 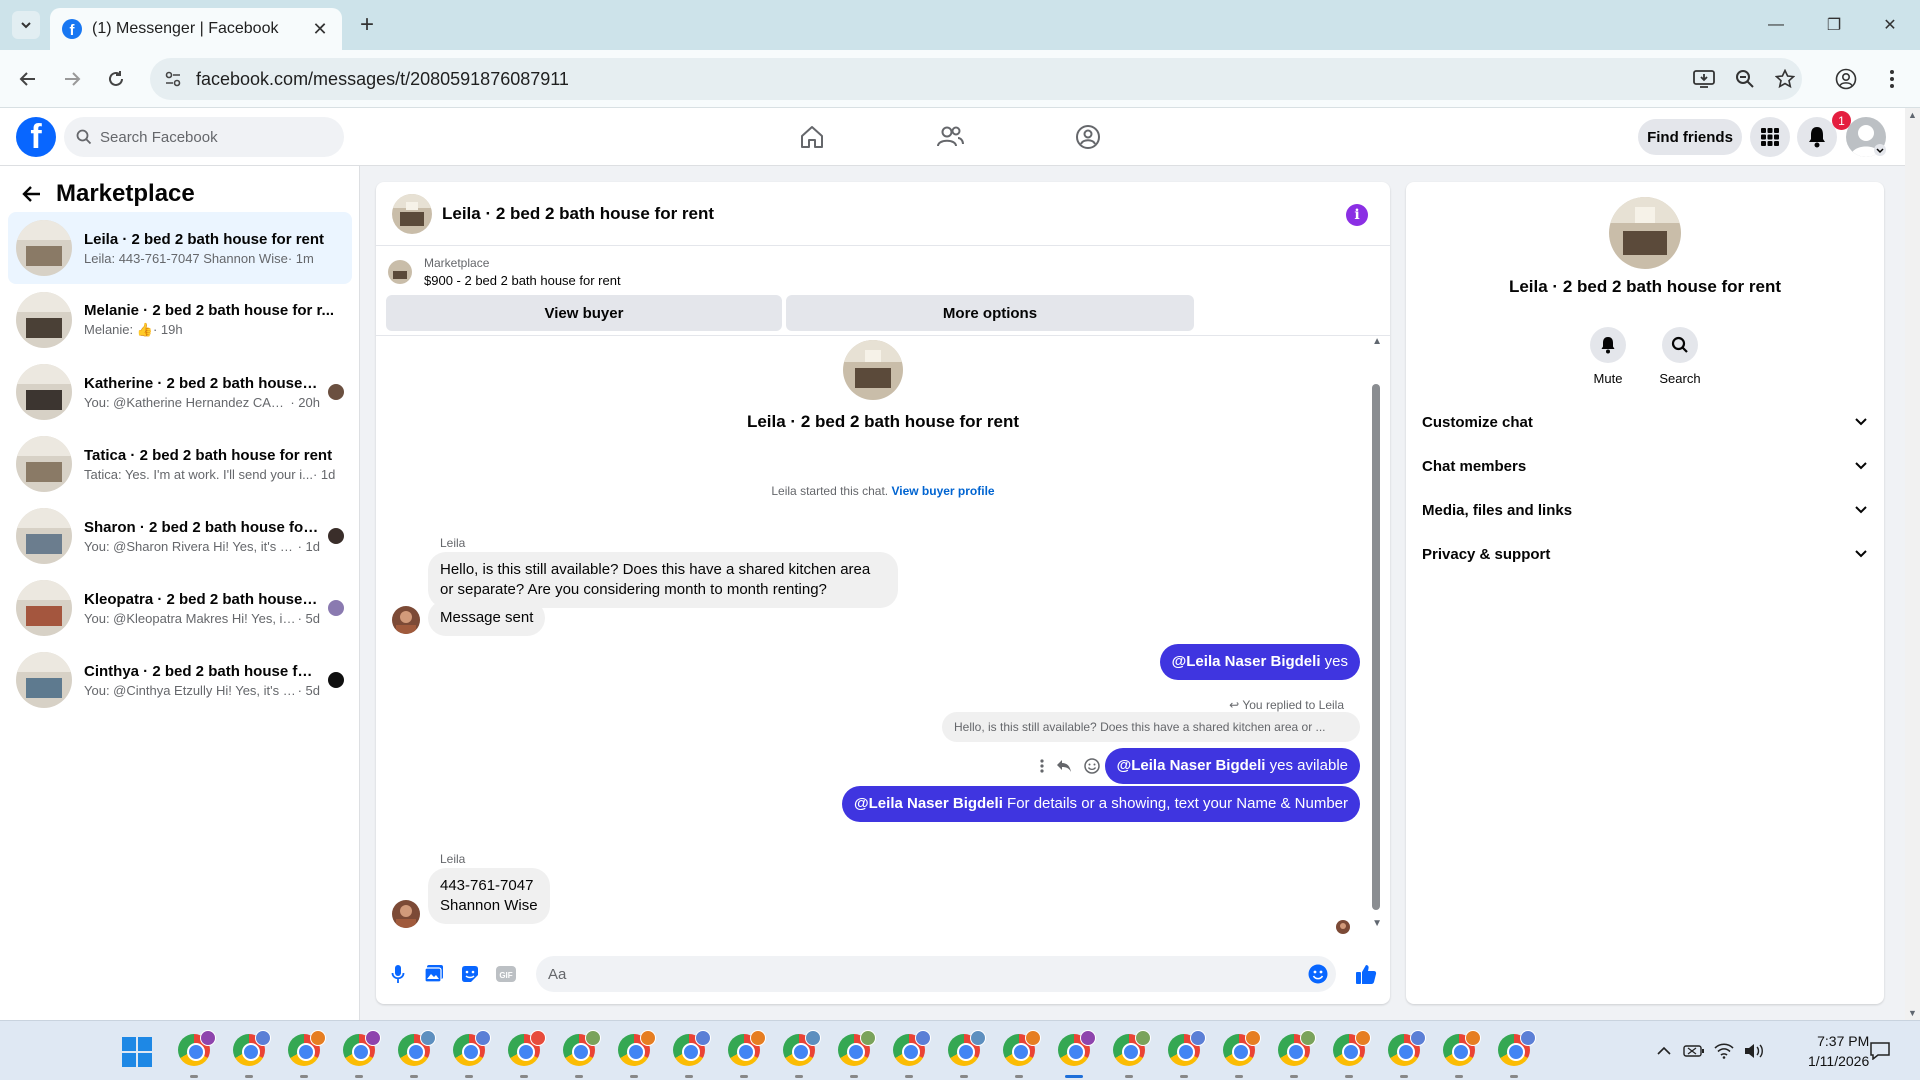 I want to click on new-tab-button: +, so click(x=367, y=24).